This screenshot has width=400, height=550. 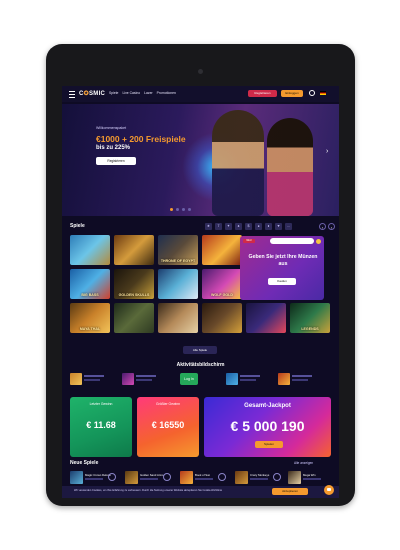 What do you see at coordinates (116, 161) in the screenshot?
I see `hero-register-button: Registrieren` at bounding box center [116, 161].